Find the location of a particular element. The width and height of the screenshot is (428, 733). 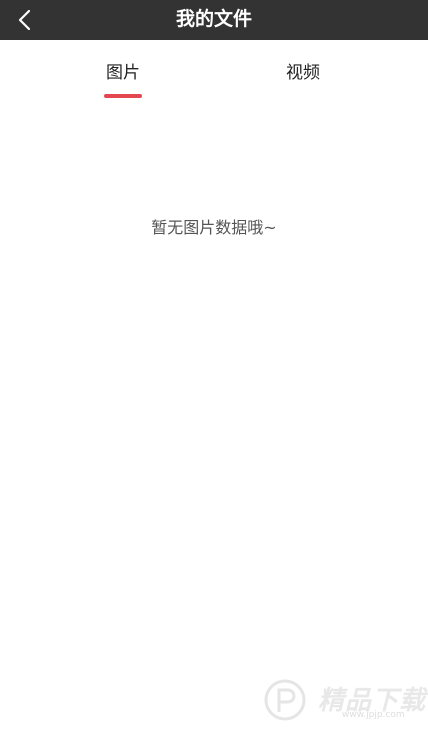

empty-state-message: 暂无图片数据哦~ is located at coordinates (214, 227).